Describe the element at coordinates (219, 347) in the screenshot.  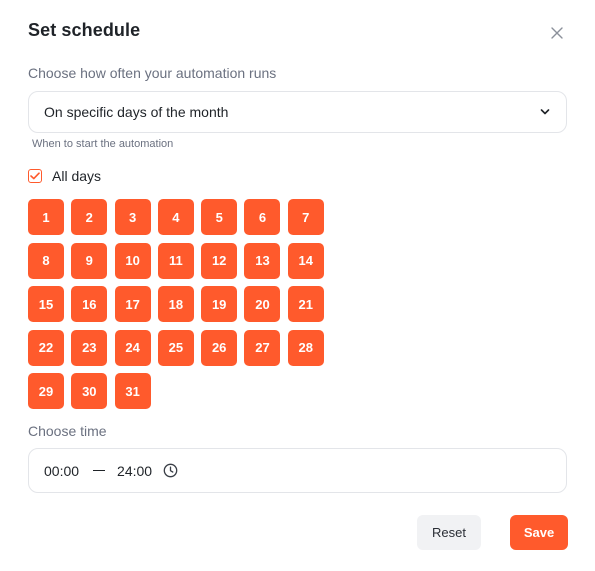
I see `day-button: 26` at that location.